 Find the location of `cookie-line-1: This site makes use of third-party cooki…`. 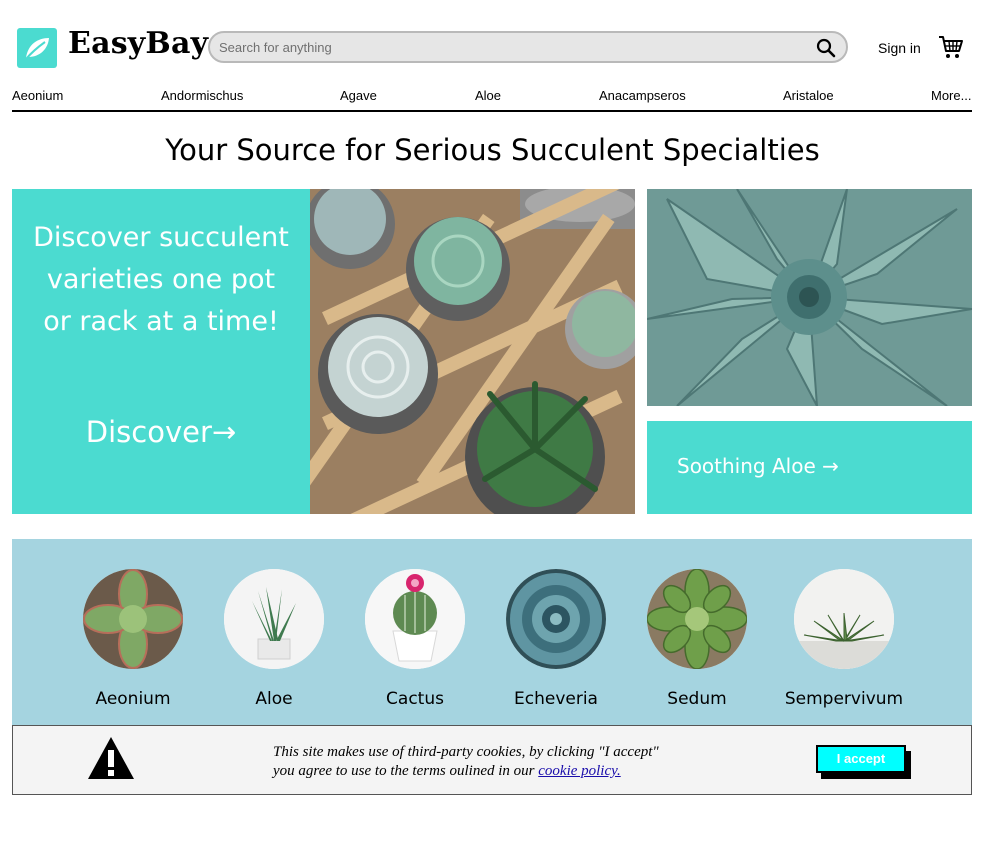

cookie-line-1: This site makes use of third-party cooki… is located at coordinates (466, 752).